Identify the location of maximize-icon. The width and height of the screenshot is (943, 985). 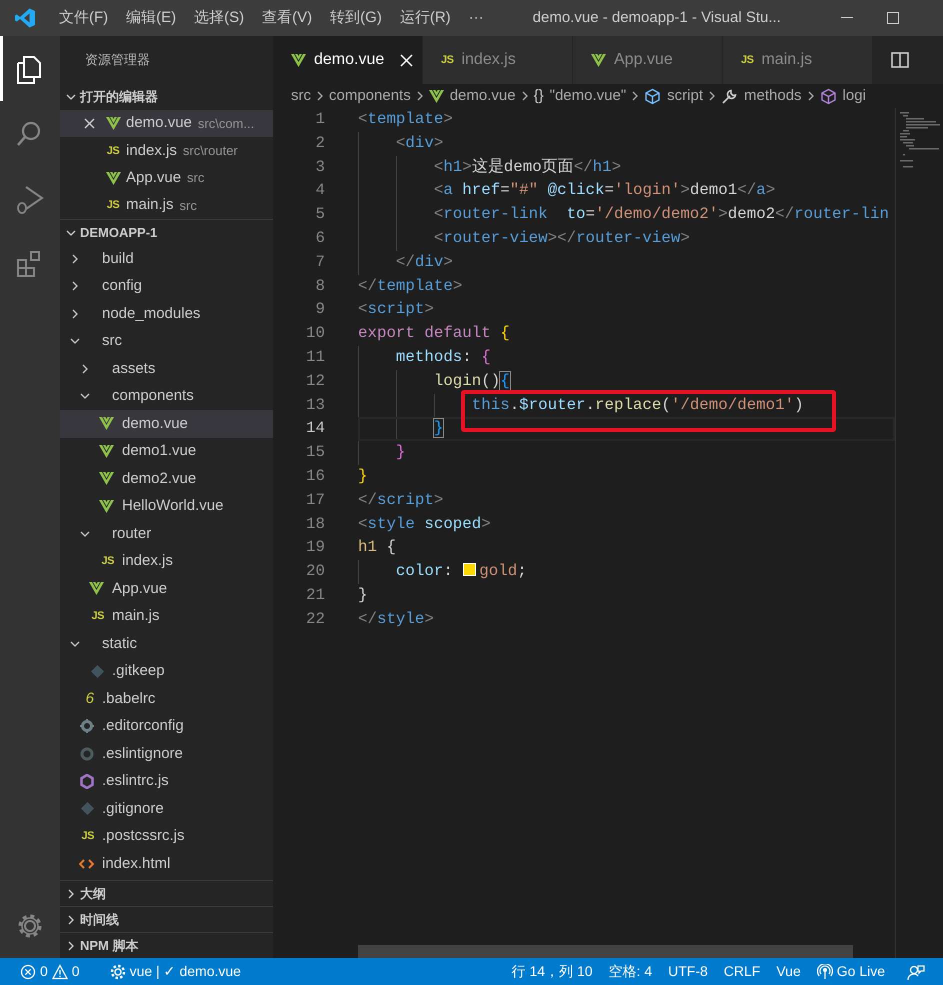
(893, 18).